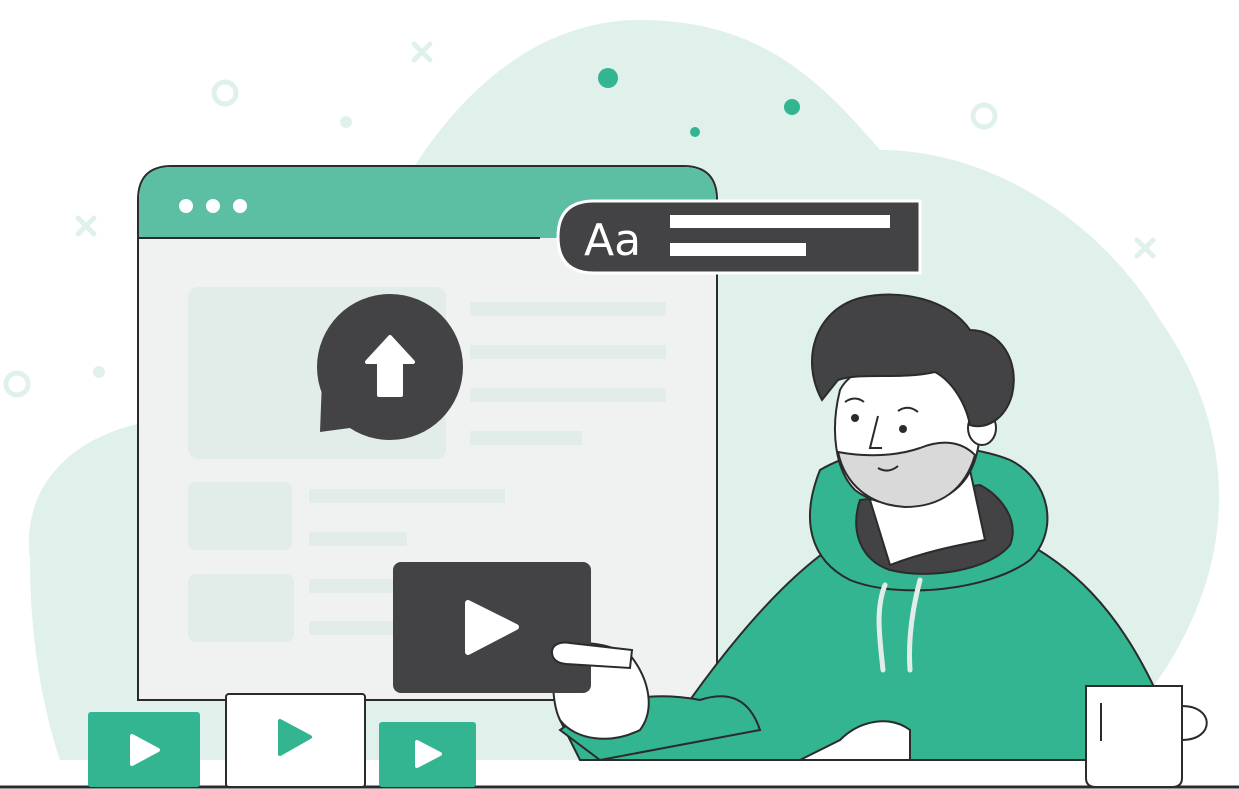 The width and height of the screenshot is (1239, 789). I want to click on video-card, so click(492, 627).